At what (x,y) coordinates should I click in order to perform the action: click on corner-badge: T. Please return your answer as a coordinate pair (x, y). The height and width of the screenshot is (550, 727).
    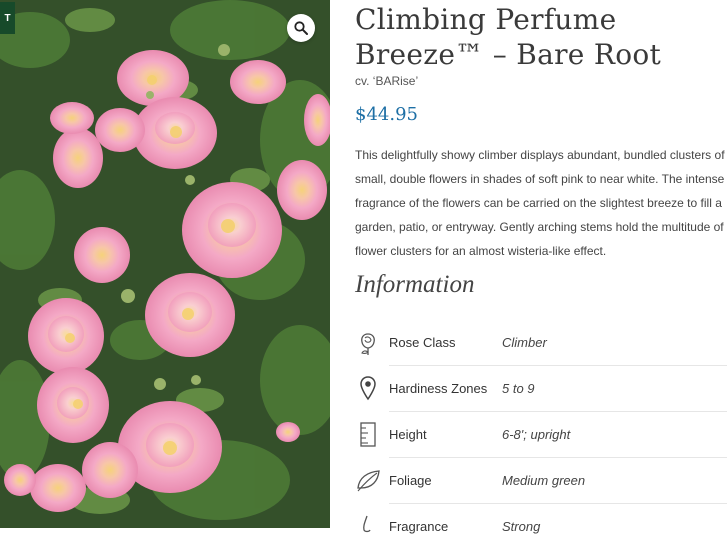
    Looking at the image, I should click on (7, 18).